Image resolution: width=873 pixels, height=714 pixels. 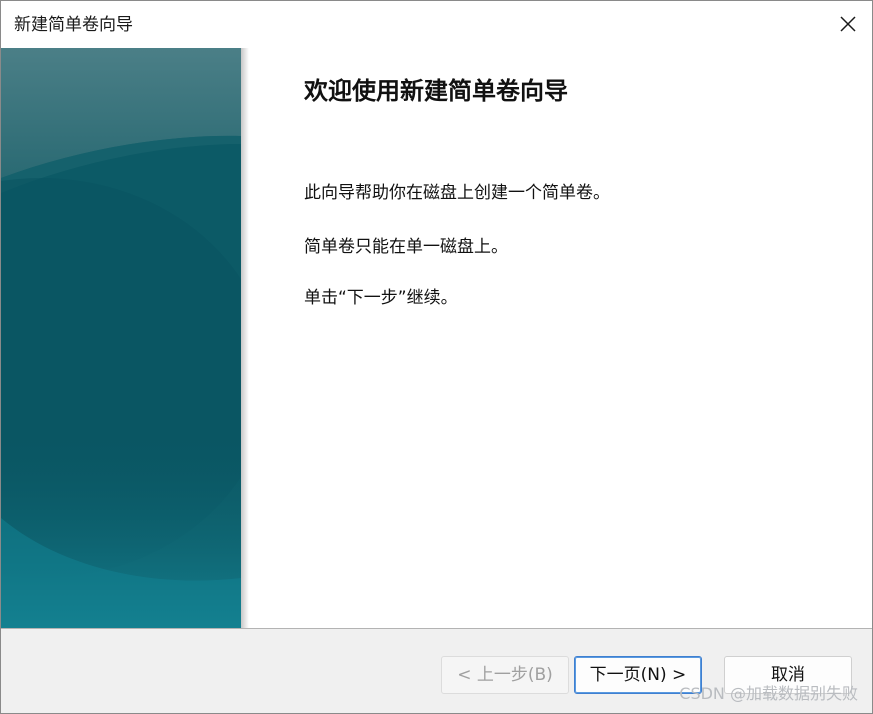 I want to click on close-button, so click(x=848, y=24).